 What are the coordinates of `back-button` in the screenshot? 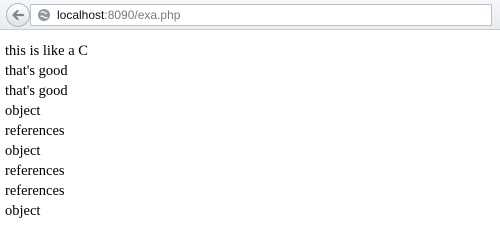 It's located at (18, 15).